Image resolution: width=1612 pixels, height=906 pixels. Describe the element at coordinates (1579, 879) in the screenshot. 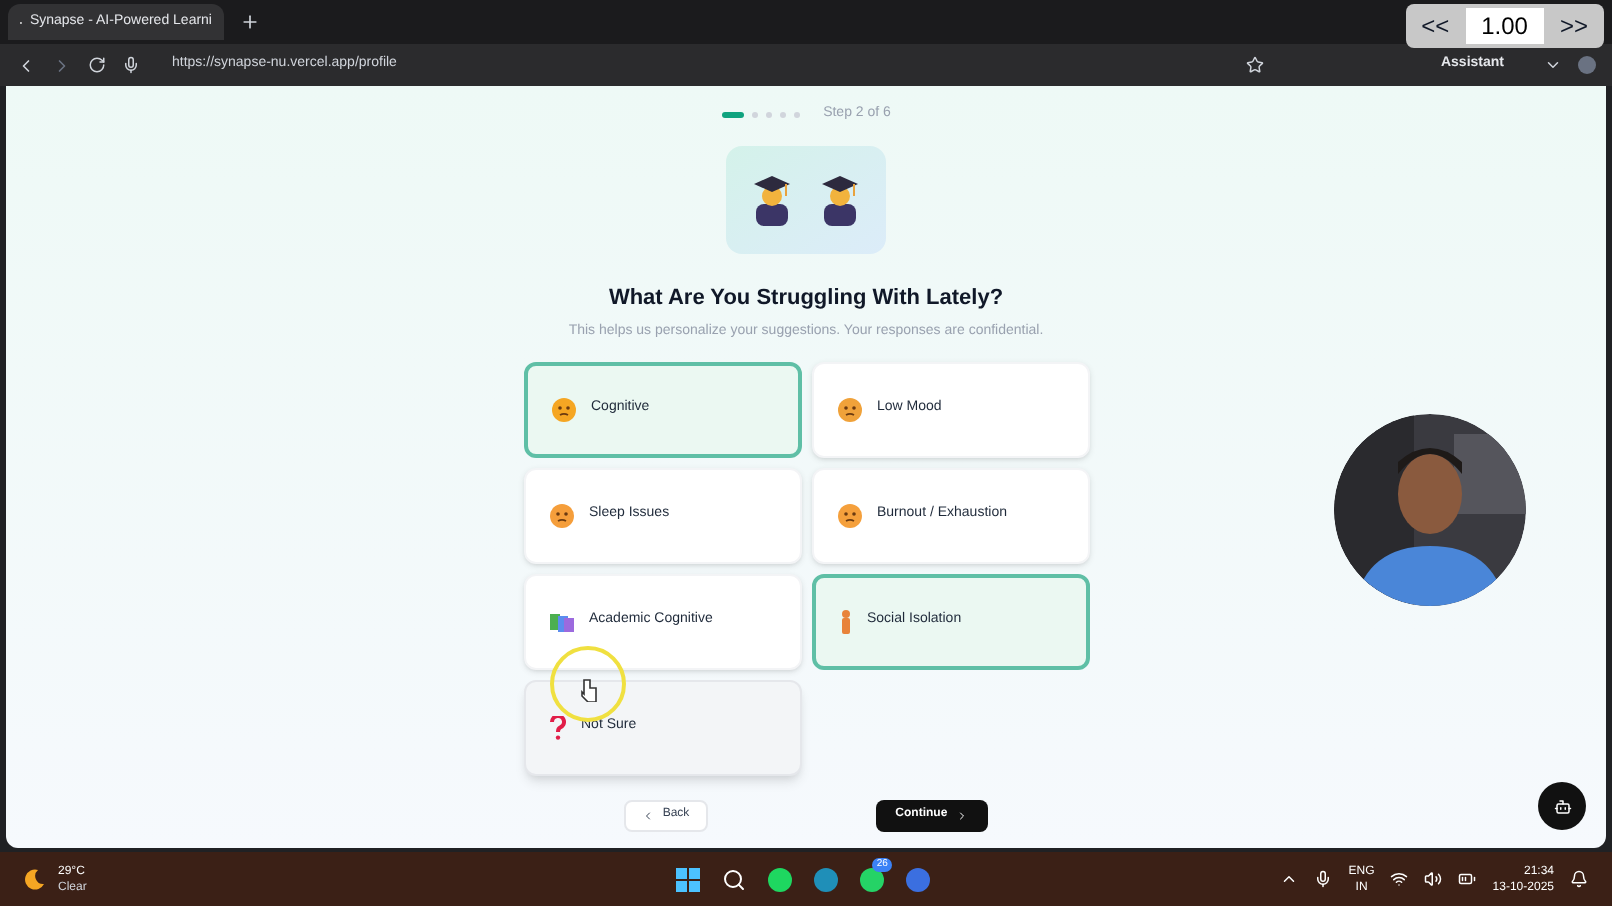

I see `notification-icon` at that location.